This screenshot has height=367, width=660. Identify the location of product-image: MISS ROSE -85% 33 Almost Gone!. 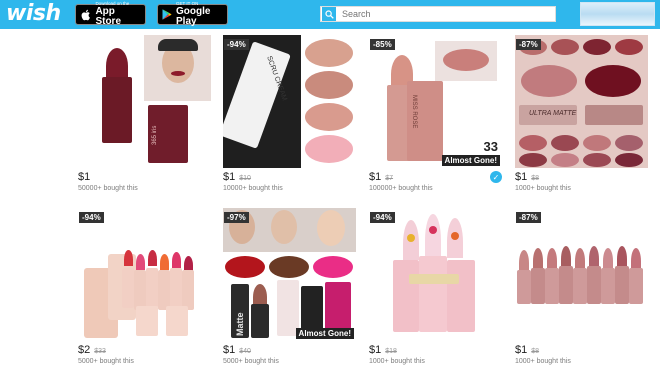
(435, 101).